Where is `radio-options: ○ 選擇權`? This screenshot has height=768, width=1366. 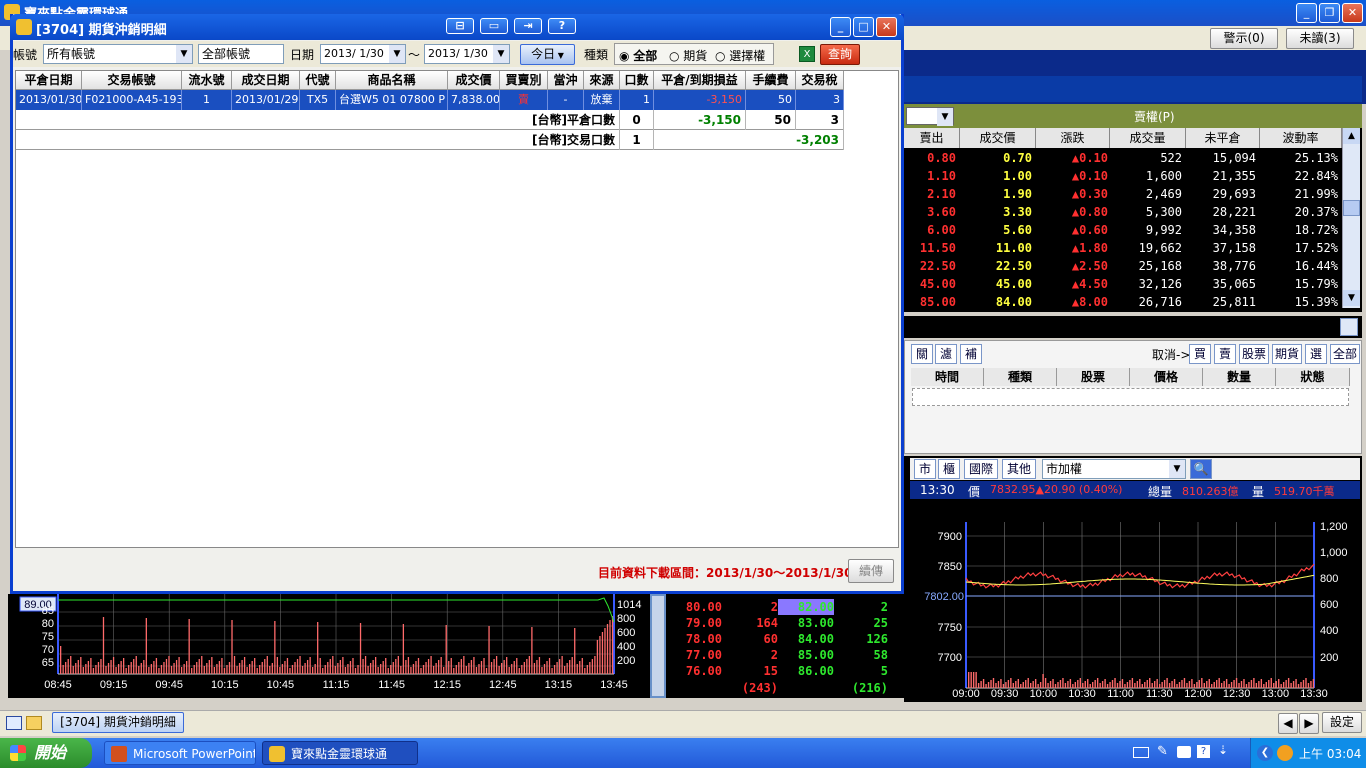 radio-options: ○ 選擇權 is located at coordinates (740, 55).